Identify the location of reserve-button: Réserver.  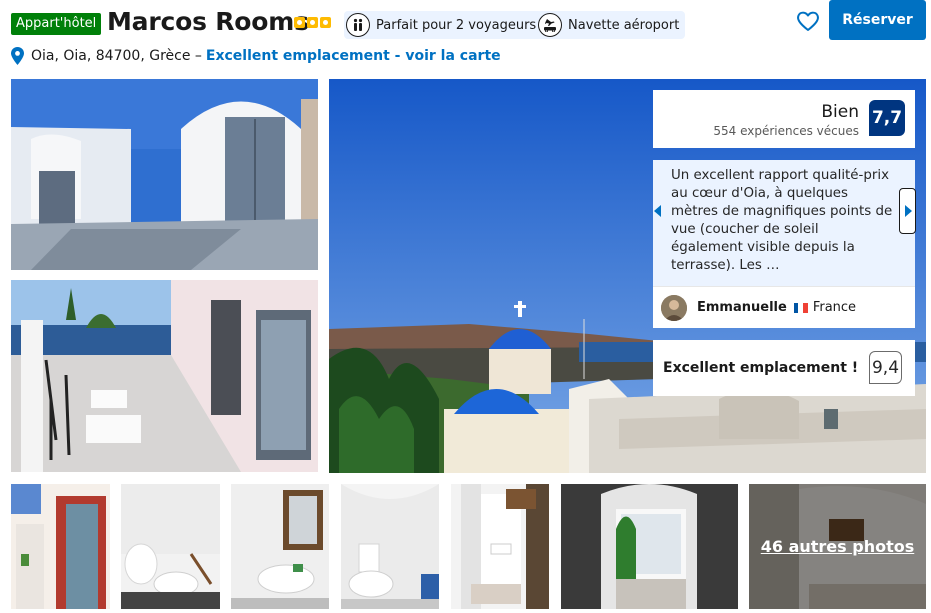
(877, 20).